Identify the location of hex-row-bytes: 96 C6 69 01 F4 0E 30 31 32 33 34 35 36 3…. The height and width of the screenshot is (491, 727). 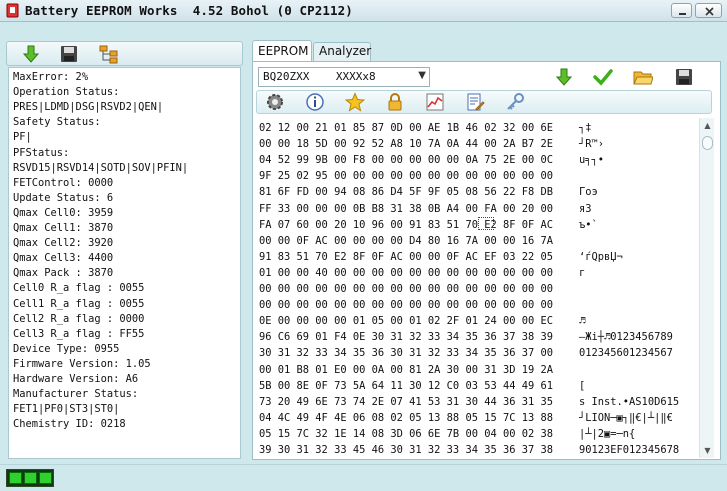
(406, 337).